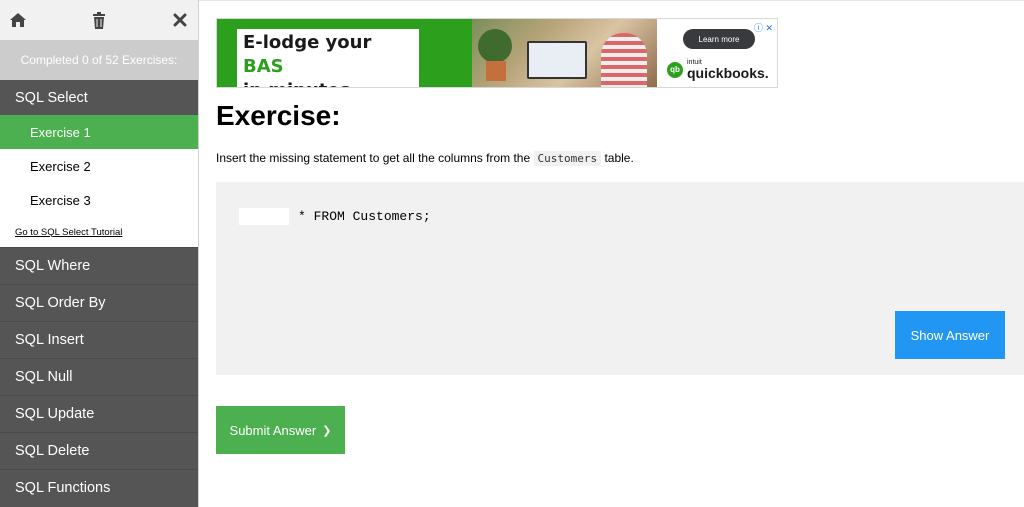 The width and height of the screenshot is (1024, 507). What do you see at coordinates (180, 20) in the screenshot?
I see `close-icon` at bounding box center [180, 20].